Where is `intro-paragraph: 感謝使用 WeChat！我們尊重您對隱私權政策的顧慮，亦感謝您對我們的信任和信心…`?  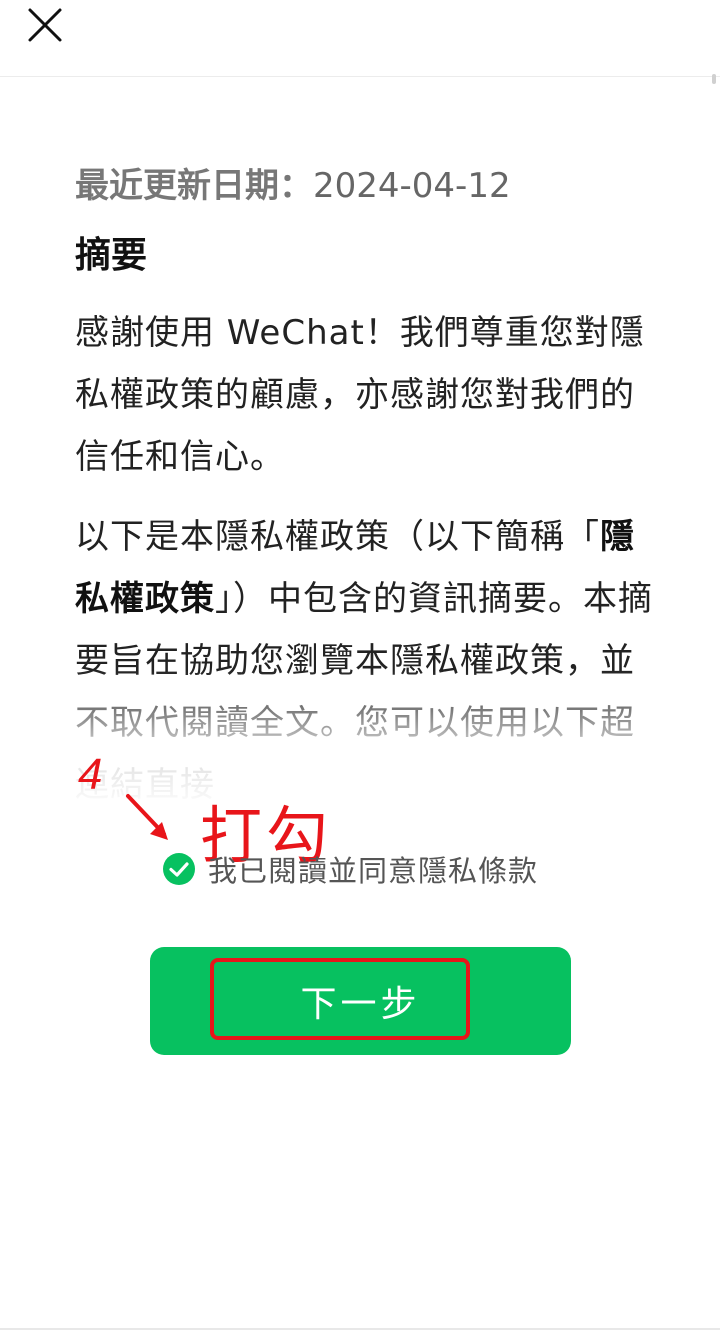
intro-paragraph: 感謝使用 WeChat！我們尊重您對隱私權政策的顧慮，亦感謝您對我們的信任和信心… is located at coordinates (360, 395).